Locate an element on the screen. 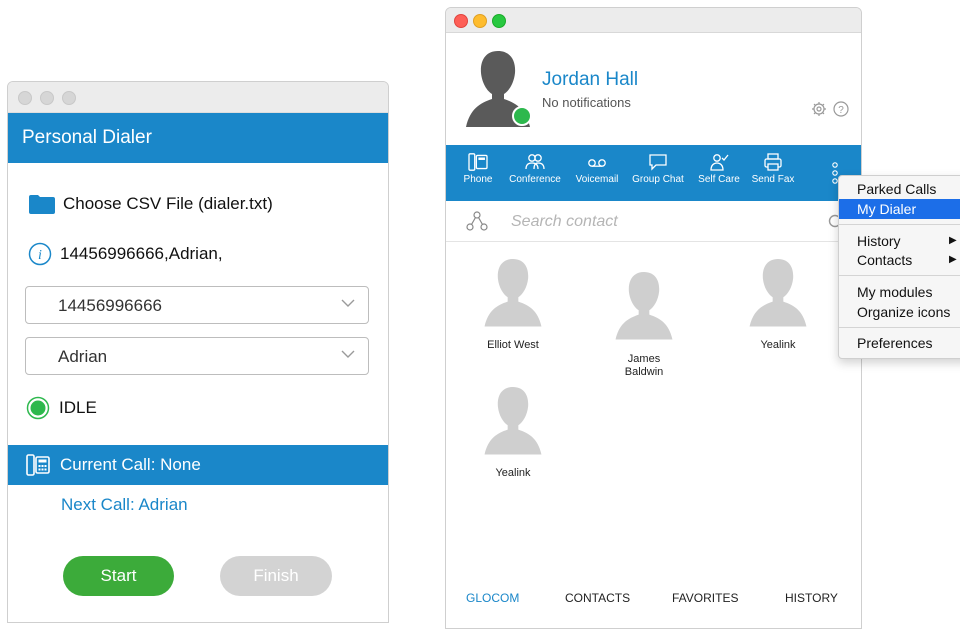  menu-item-preferences: Preferences is located at coordinates (899, 343).